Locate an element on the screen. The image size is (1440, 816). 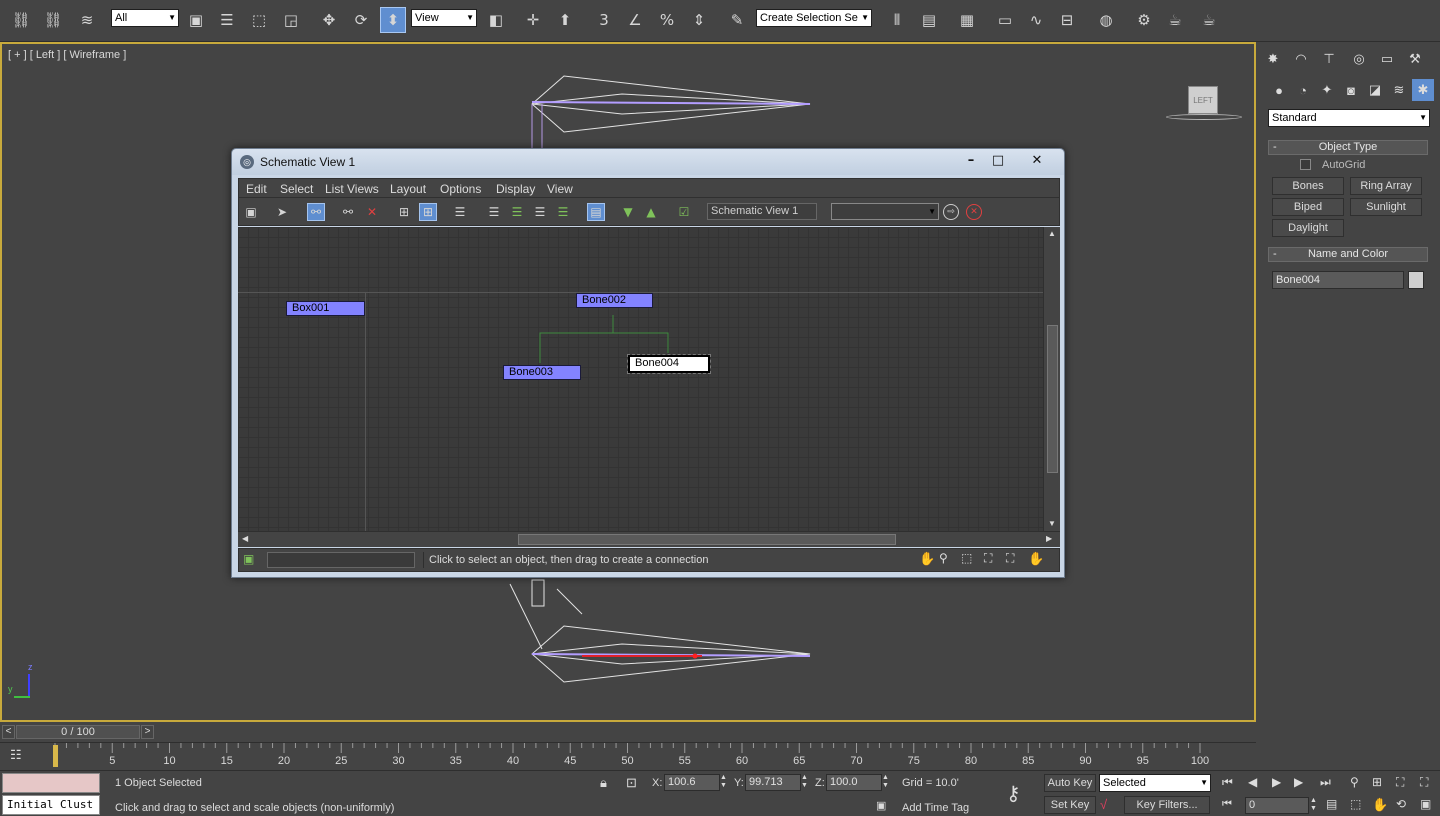
utilities-tab-icon: ⚒ is located at coordinates (1415, 59).